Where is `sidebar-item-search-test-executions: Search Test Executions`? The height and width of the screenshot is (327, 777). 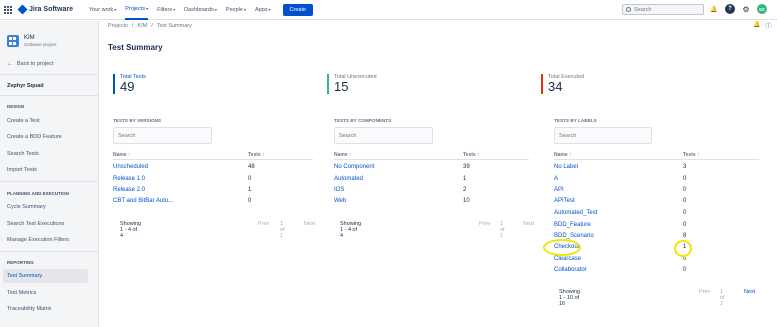 sidebar-item-search-test-executions: Search Test Executions is located at coordinates (35, 224).